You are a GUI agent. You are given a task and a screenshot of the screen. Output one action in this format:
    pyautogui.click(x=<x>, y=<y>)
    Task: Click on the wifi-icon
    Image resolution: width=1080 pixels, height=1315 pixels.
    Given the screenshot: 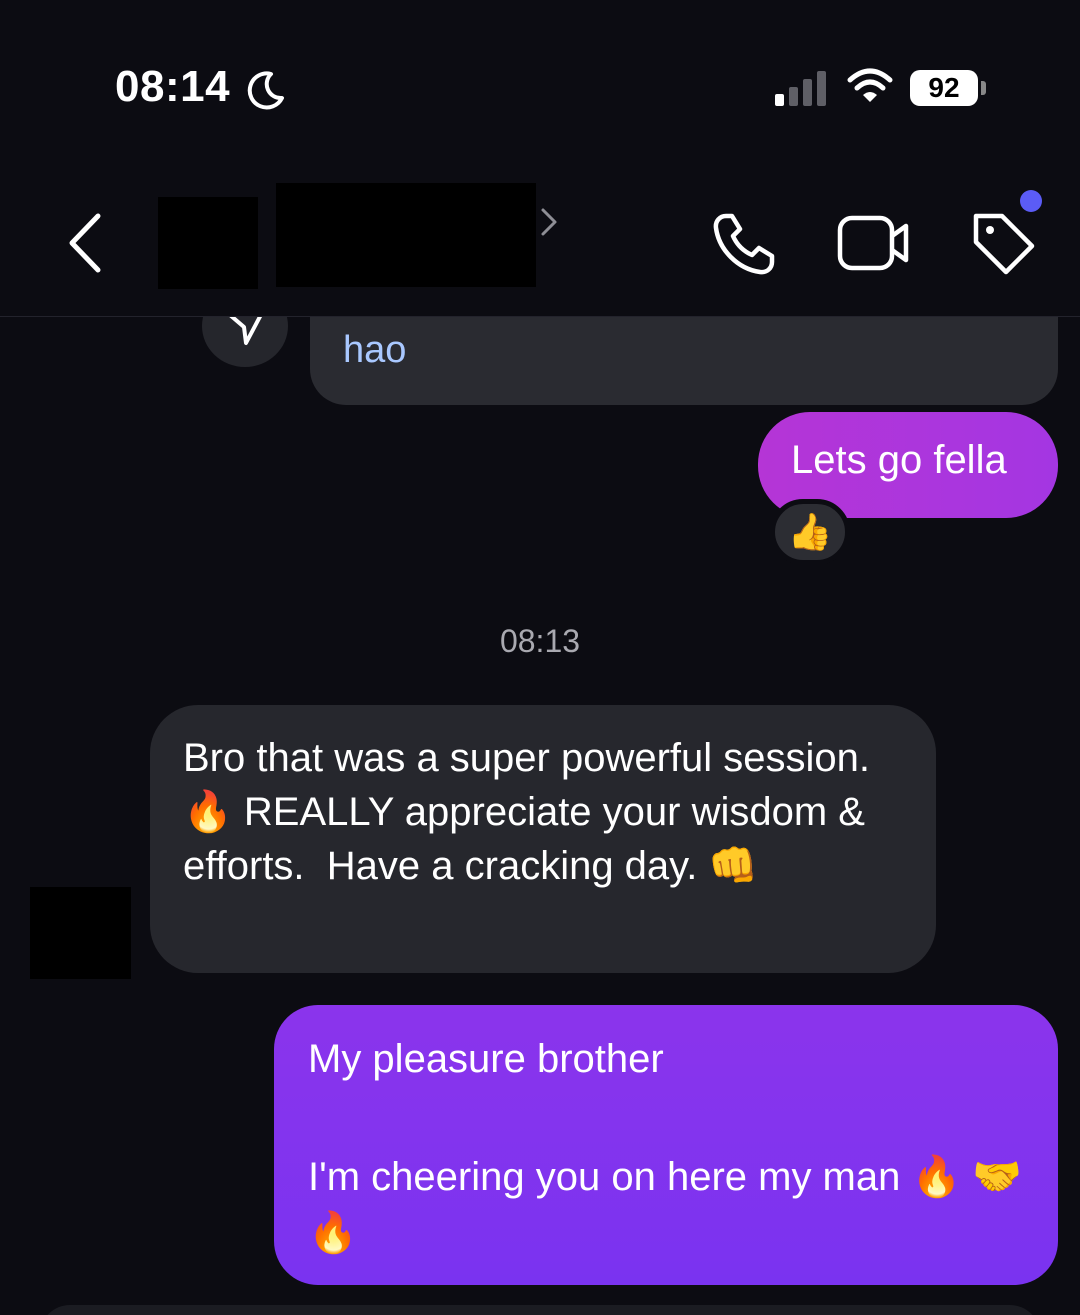 What is the action you would take?
    pyautogui.click(x=870, y=85)
    